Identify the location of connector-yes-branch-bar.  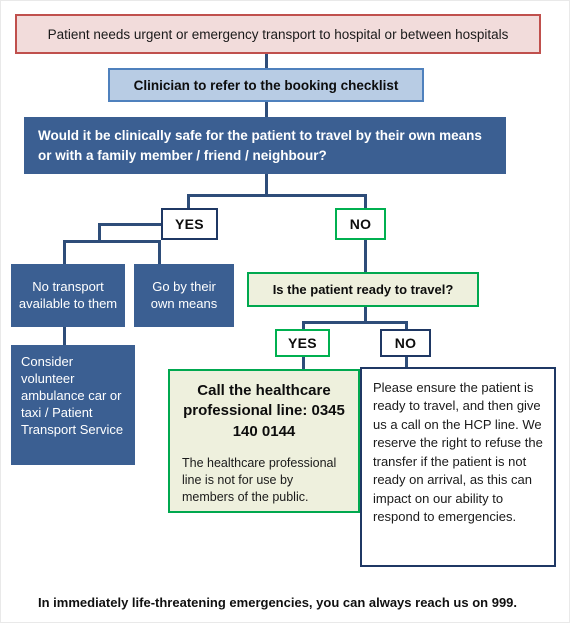
(112, 241).